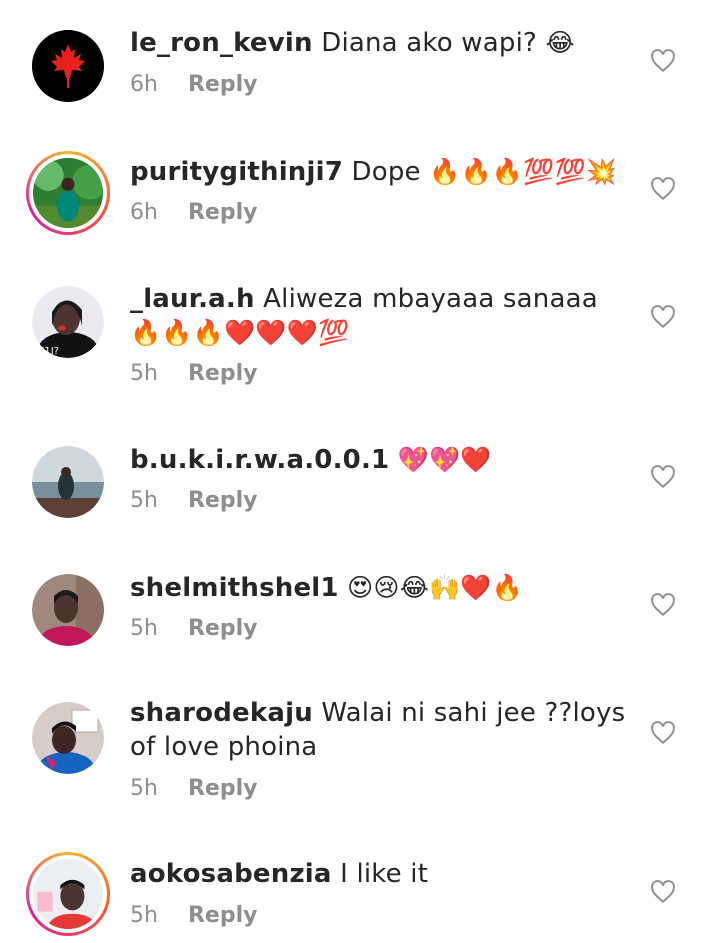 The width and height of the screenshot is (720, 943). I want to click on comment-emoji: 💖💖❤️, so click(444, 459).